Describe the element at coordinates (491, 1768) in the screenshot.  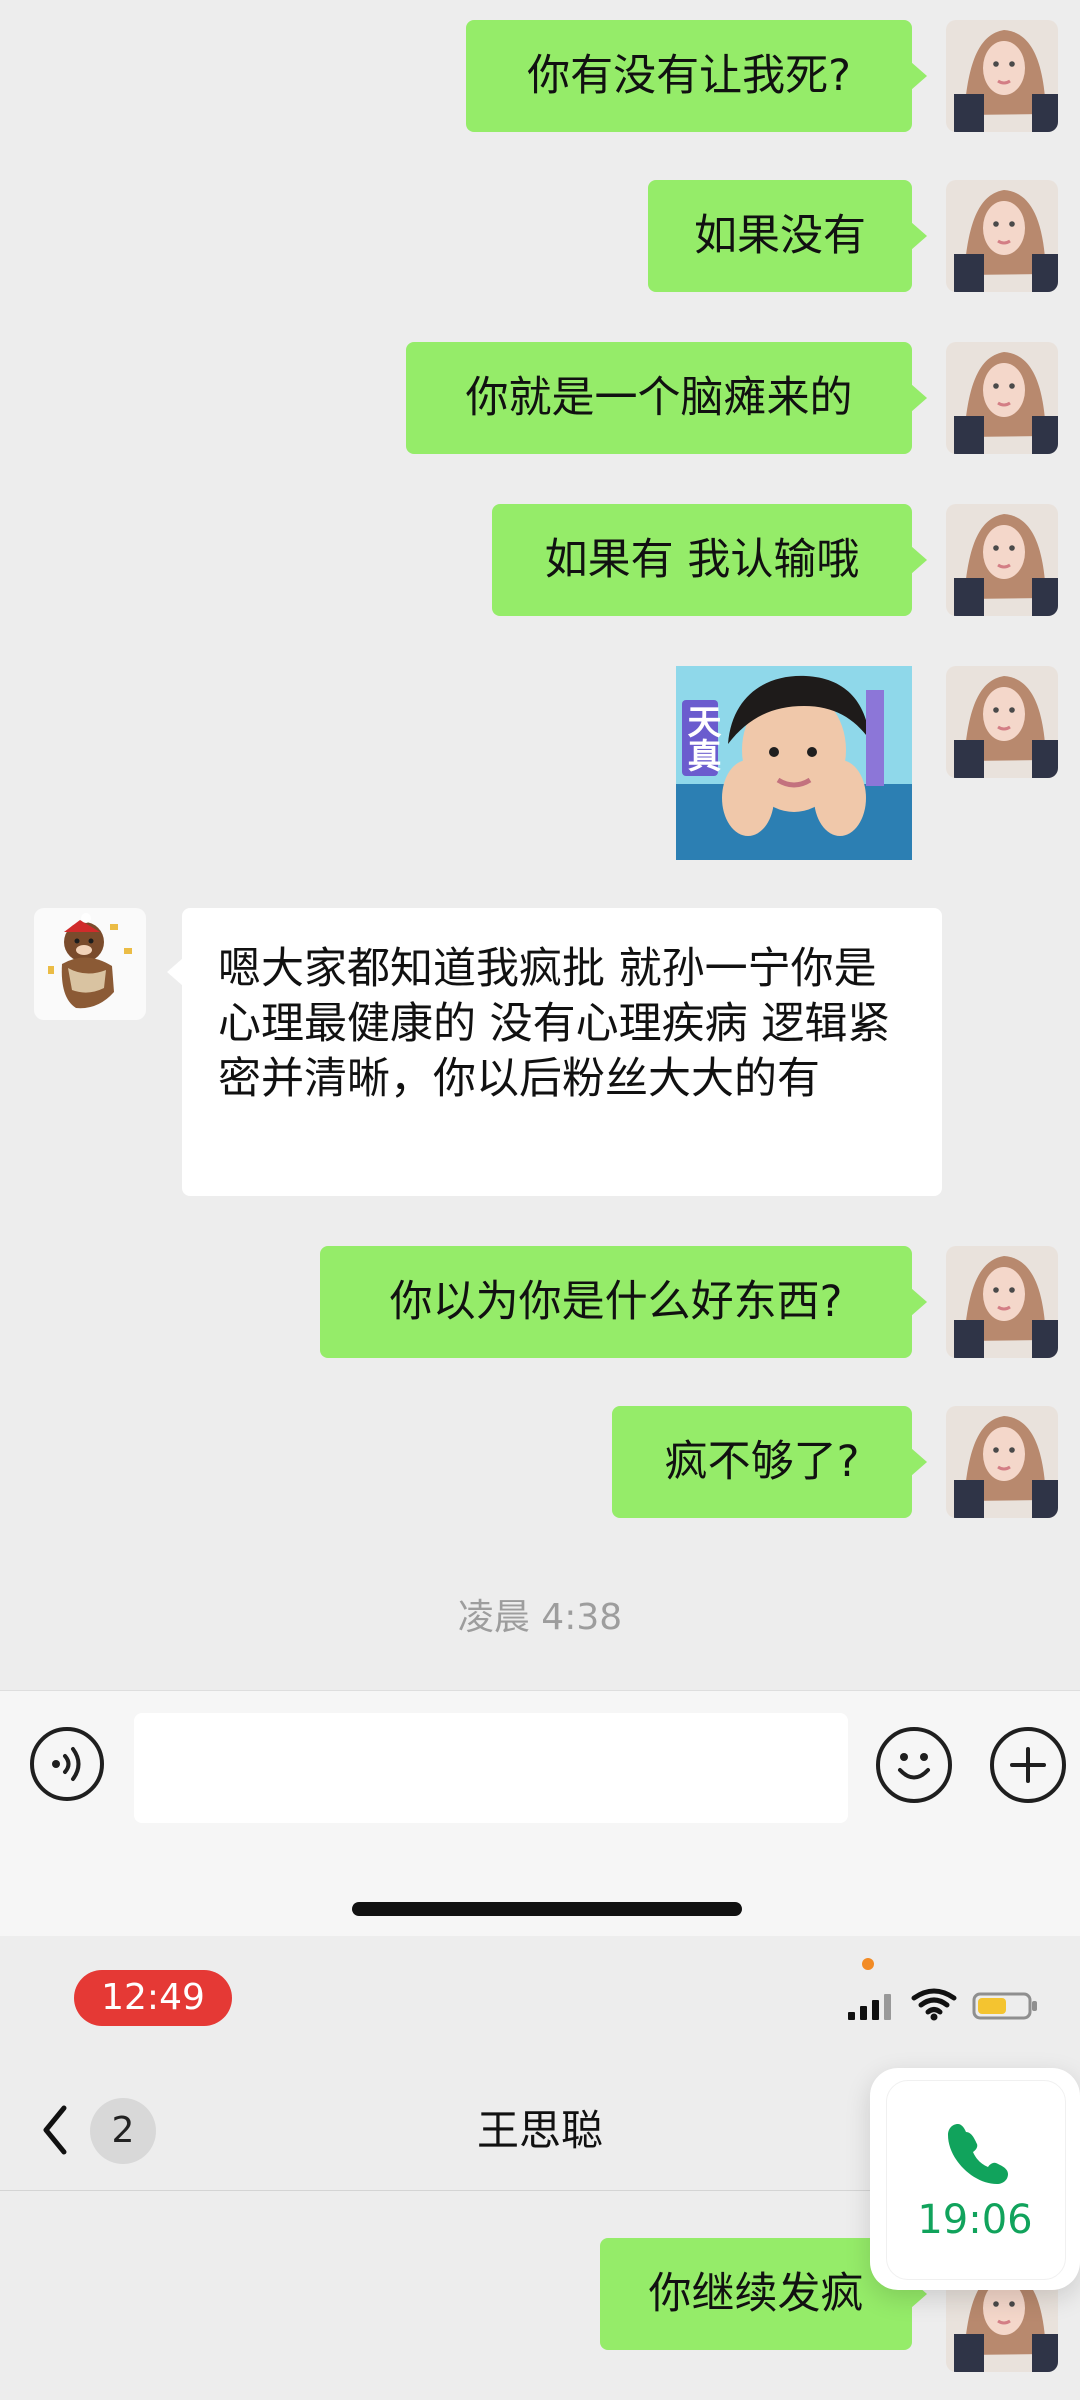
I see `message-input` at that location.